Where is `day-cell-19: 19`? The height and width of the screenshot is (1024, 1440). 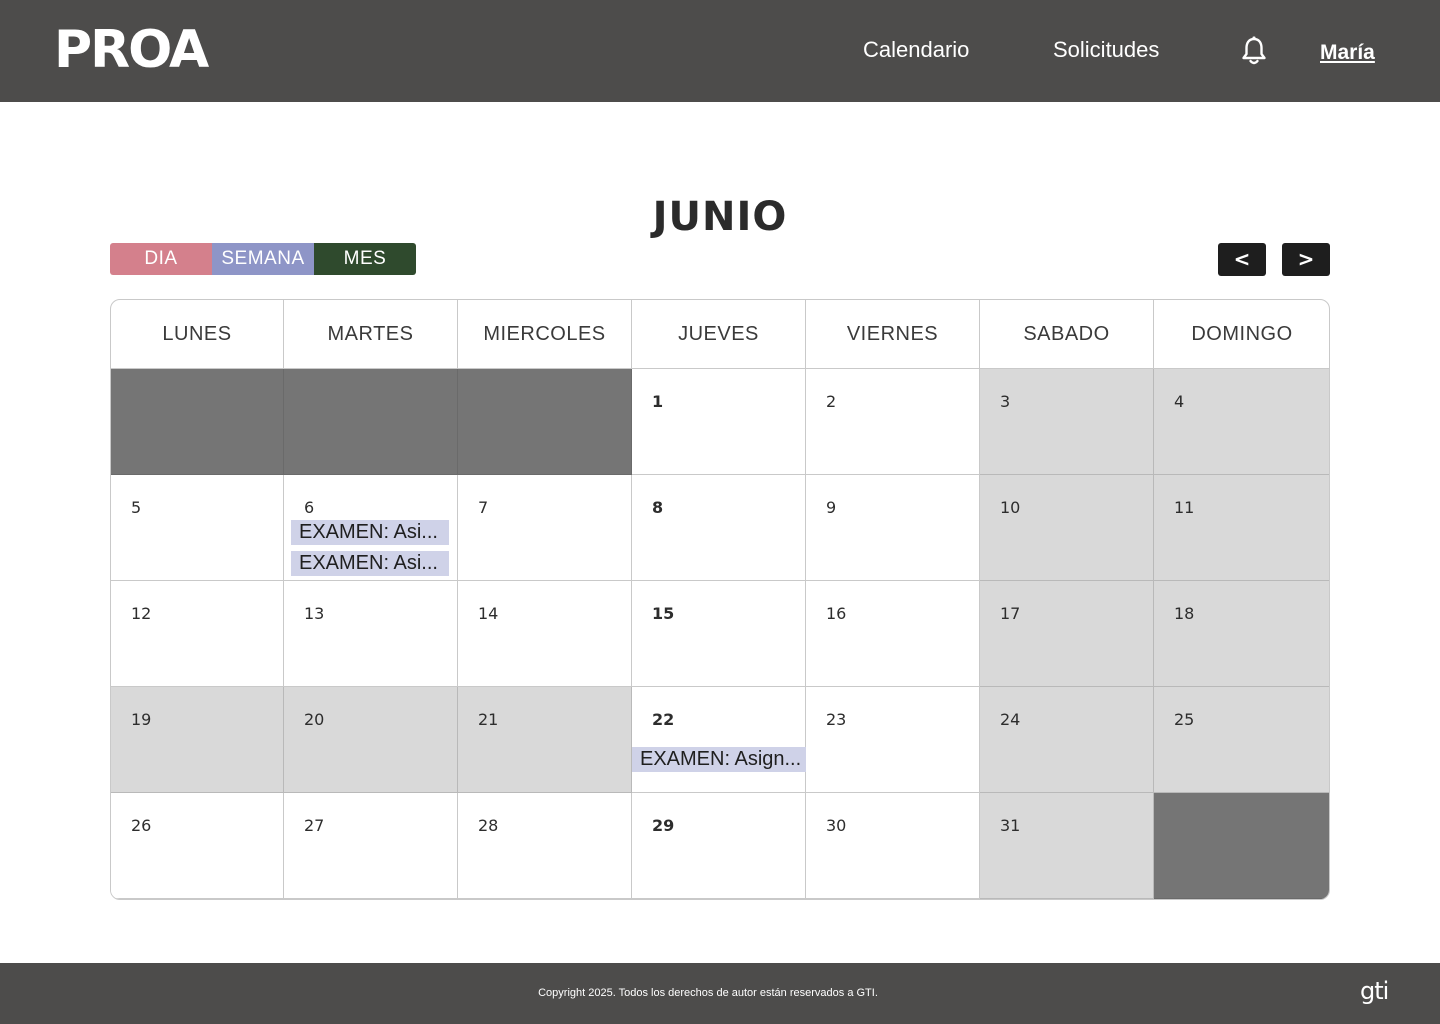 day-cell-19: 19 is located at coordinates (197, 740).